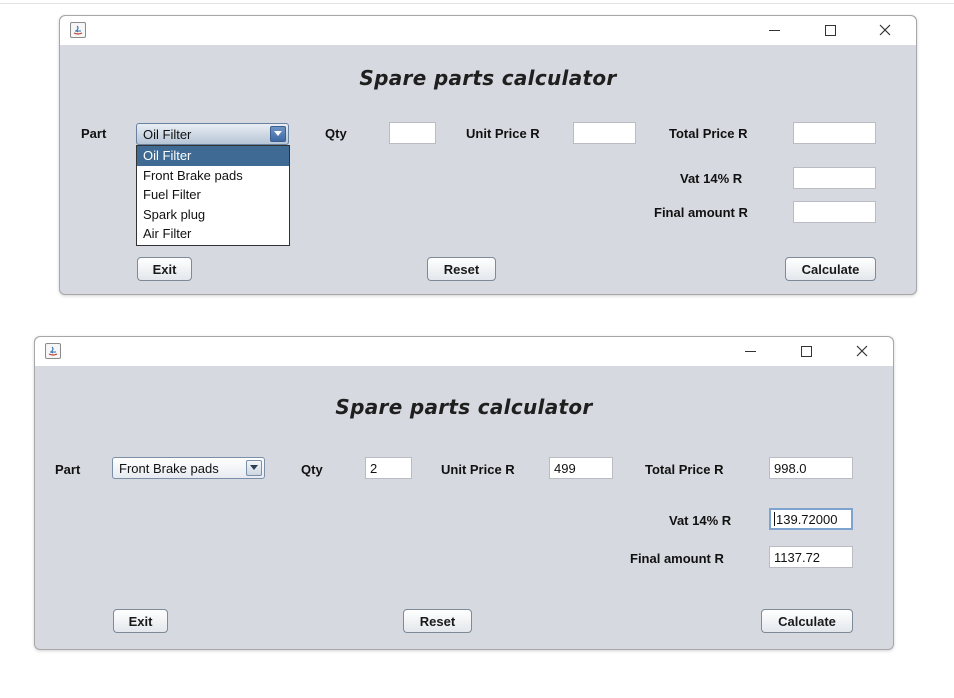  I want to click on vat-field: 139.72000, so click(811, 519).